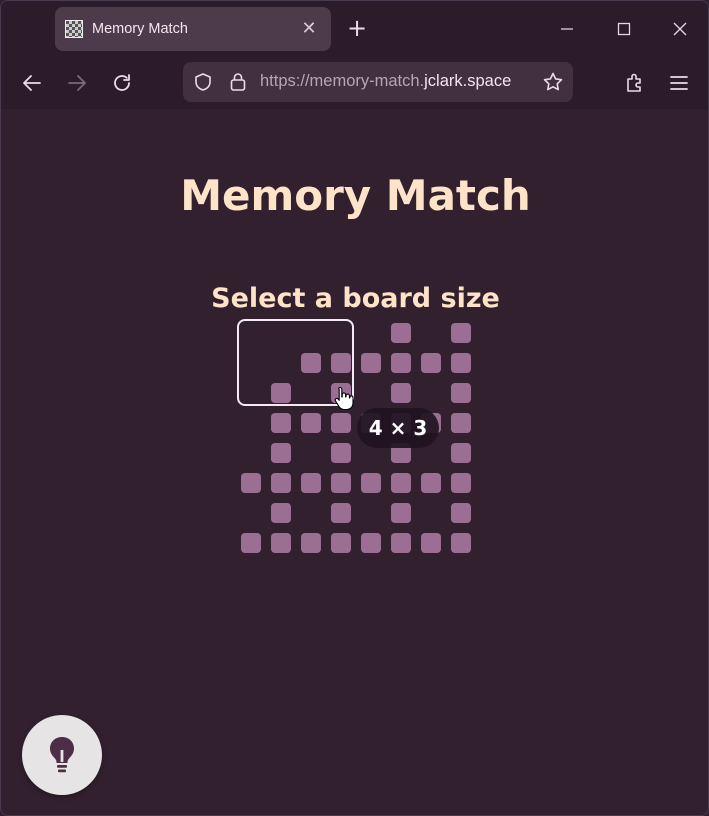  What do you see at coordinates (344, 398) in the screenshot?
I see `hand-pointer-cursor-icon` at bounding box center [344, 398].